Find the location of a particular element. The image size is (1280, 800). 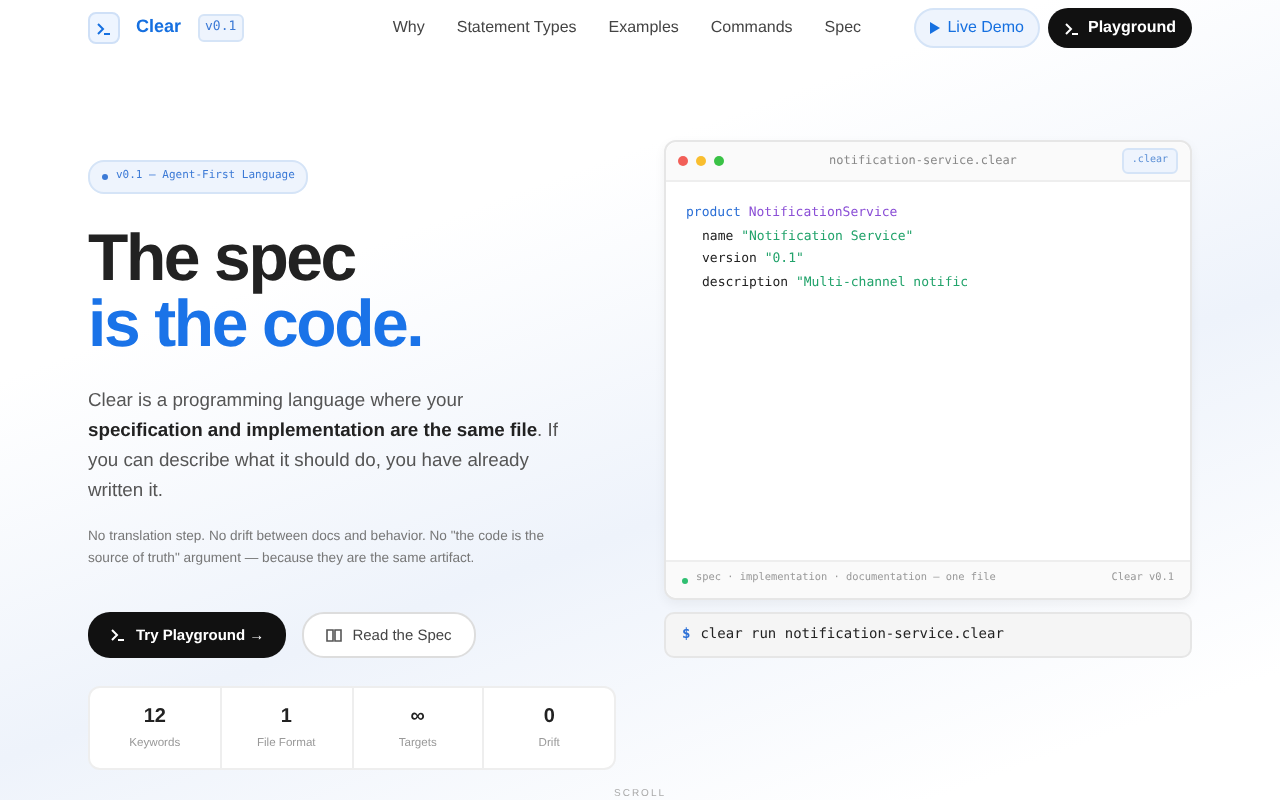

status-dot is located at coordinates (685, 580).